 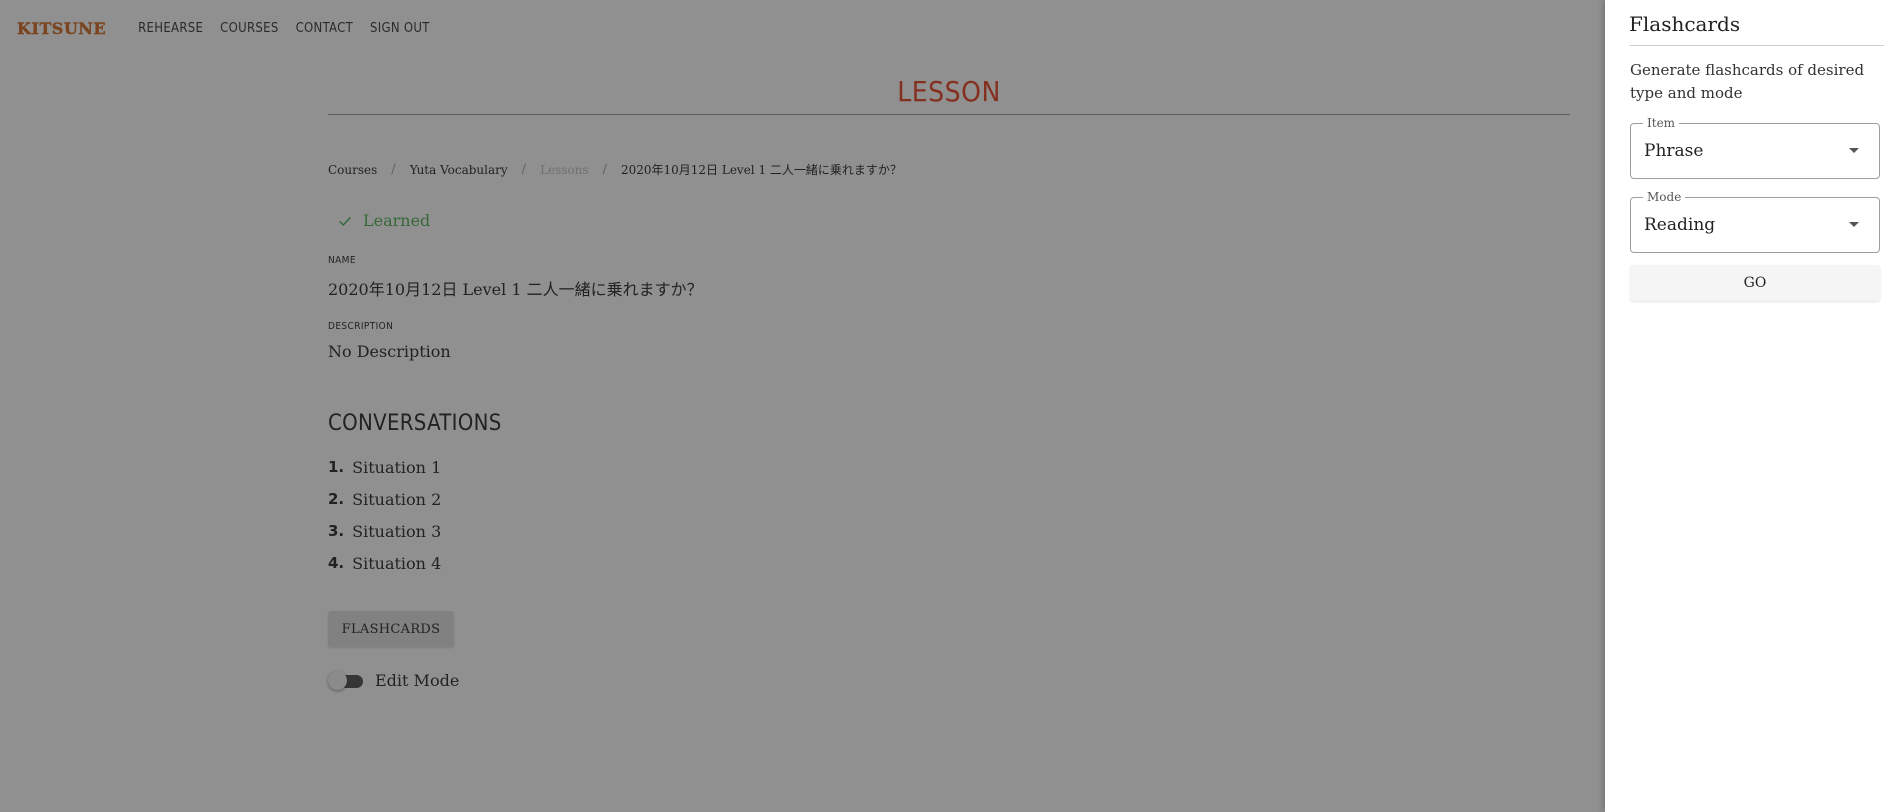 I want to click on item-select-label: Item, so click(x=1661, y=123).